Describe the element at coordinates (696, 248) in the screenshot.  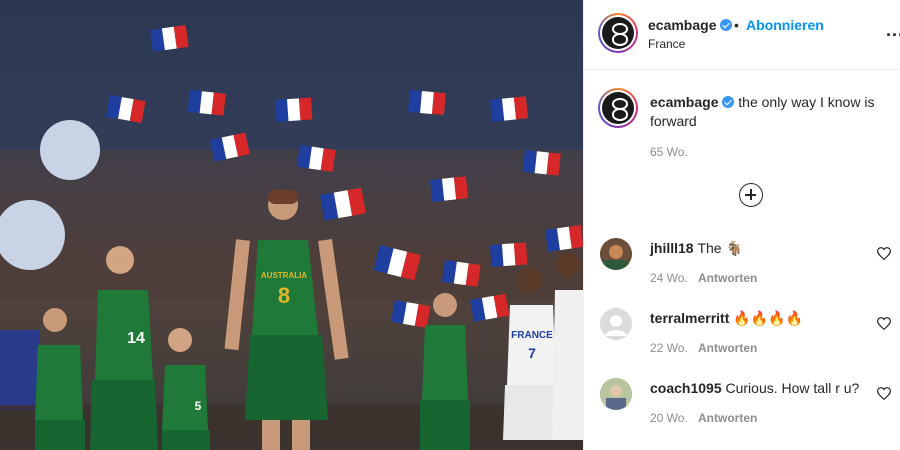
I see `comment-username: jhilll18 The 🐐` at that location.